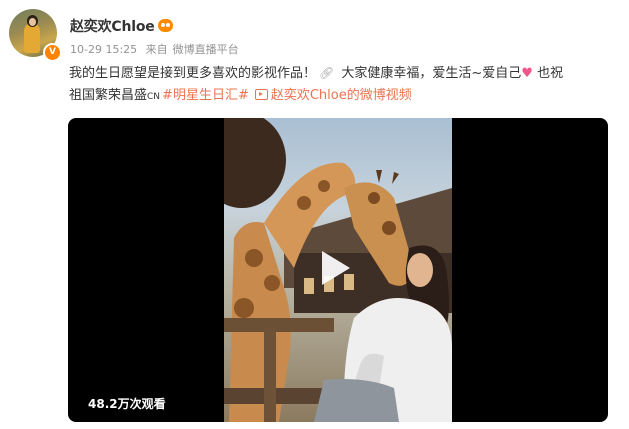 This screenshot has height=429, width=629. Describe the element at coordinates (261, 94) in the screenshot. I see `video-camera-icon` at that location.